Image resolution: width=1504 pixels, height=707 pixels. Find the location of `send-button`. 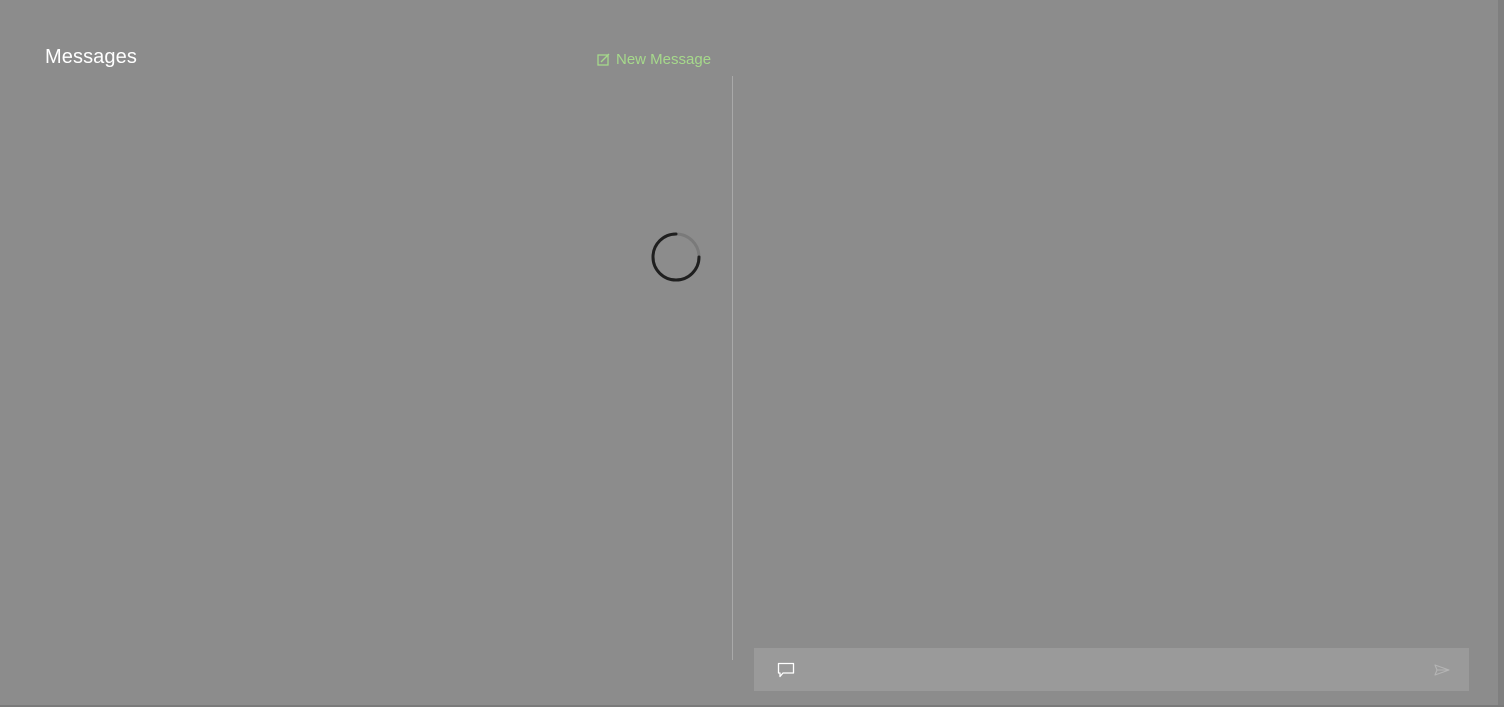

send-button is located at coordinates (1442, 670).